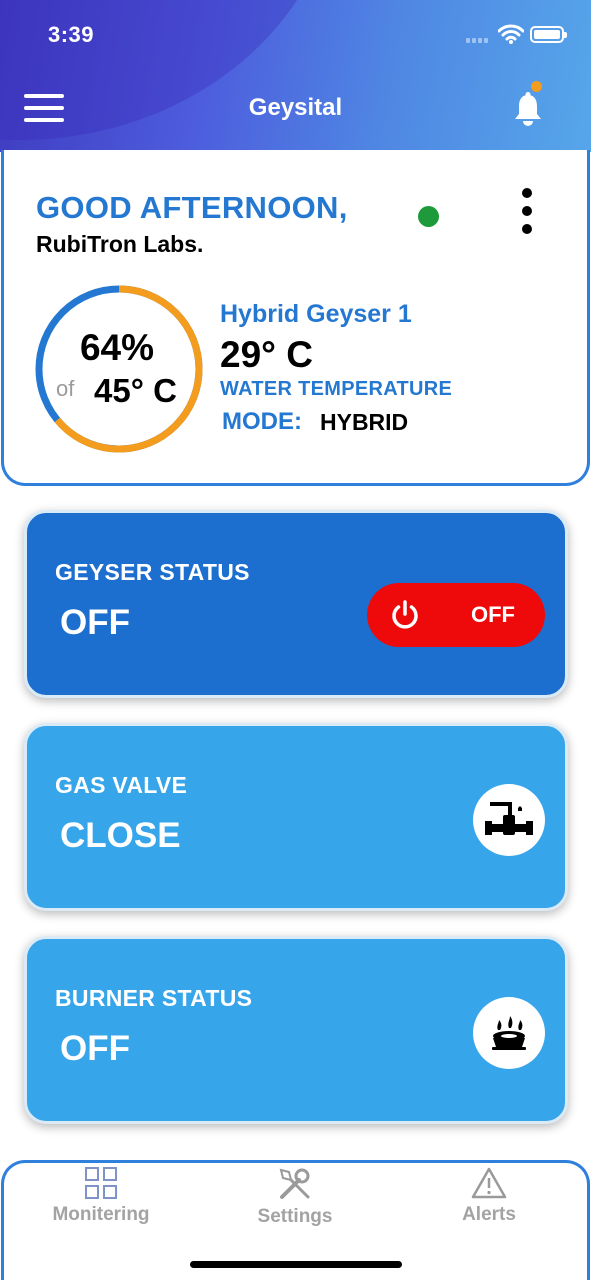 Image resolution: width=591 pixels, height=1280 pixels. Describe the element at coordinates (527, 211) in the screenshot. I see `more-options-button` at that location.